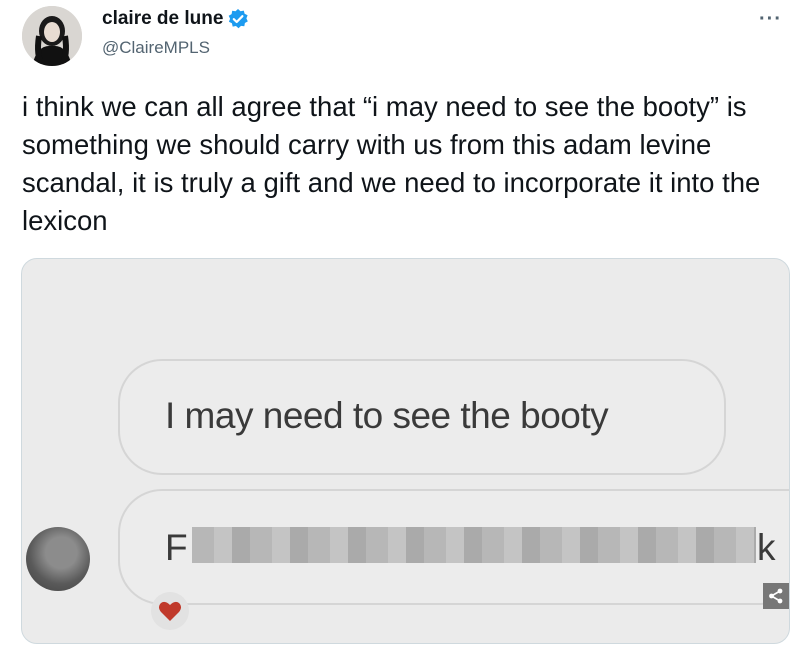 This screenshot has width=800, height=667. What do you see at coordinates (387, 415) in the screenshot?
I see `message-text: I may need to see the booty` at bounding box center [387, 415].